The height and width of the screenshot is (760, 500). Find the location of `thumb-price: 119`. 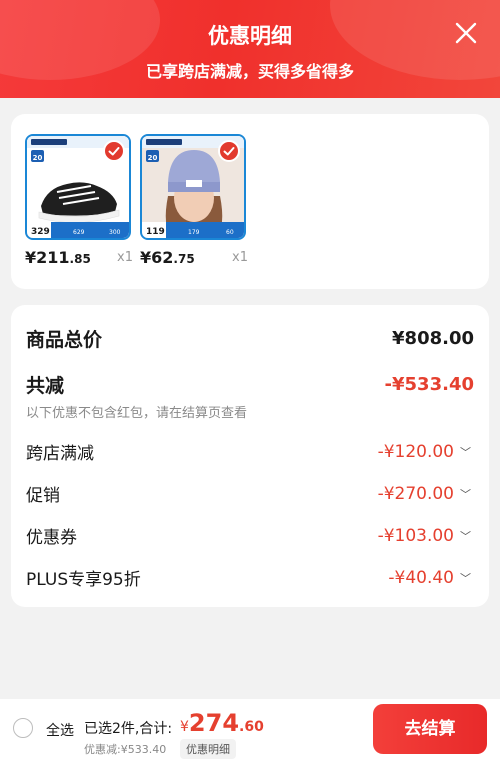

thumb-price: 119 is located at coordinates (155, 232).